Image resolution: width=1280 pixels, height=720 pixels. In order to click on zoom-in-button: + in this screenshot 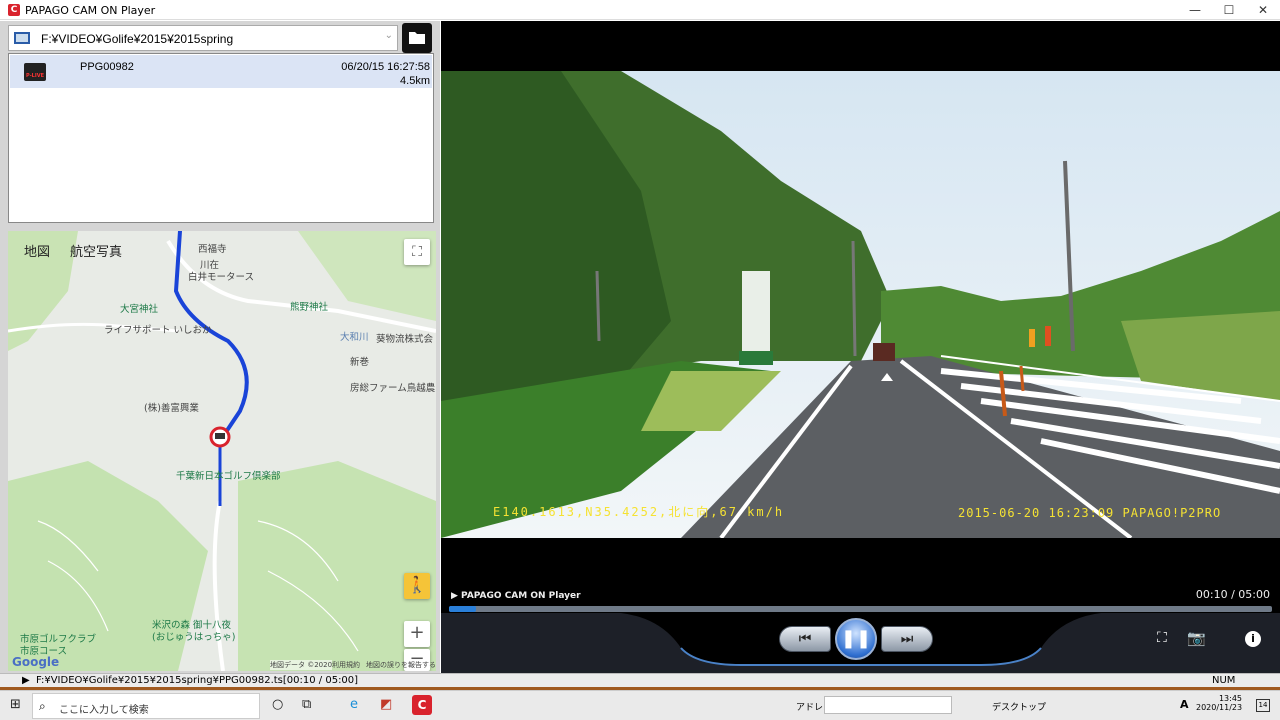, I will do `click(417, 634)`.